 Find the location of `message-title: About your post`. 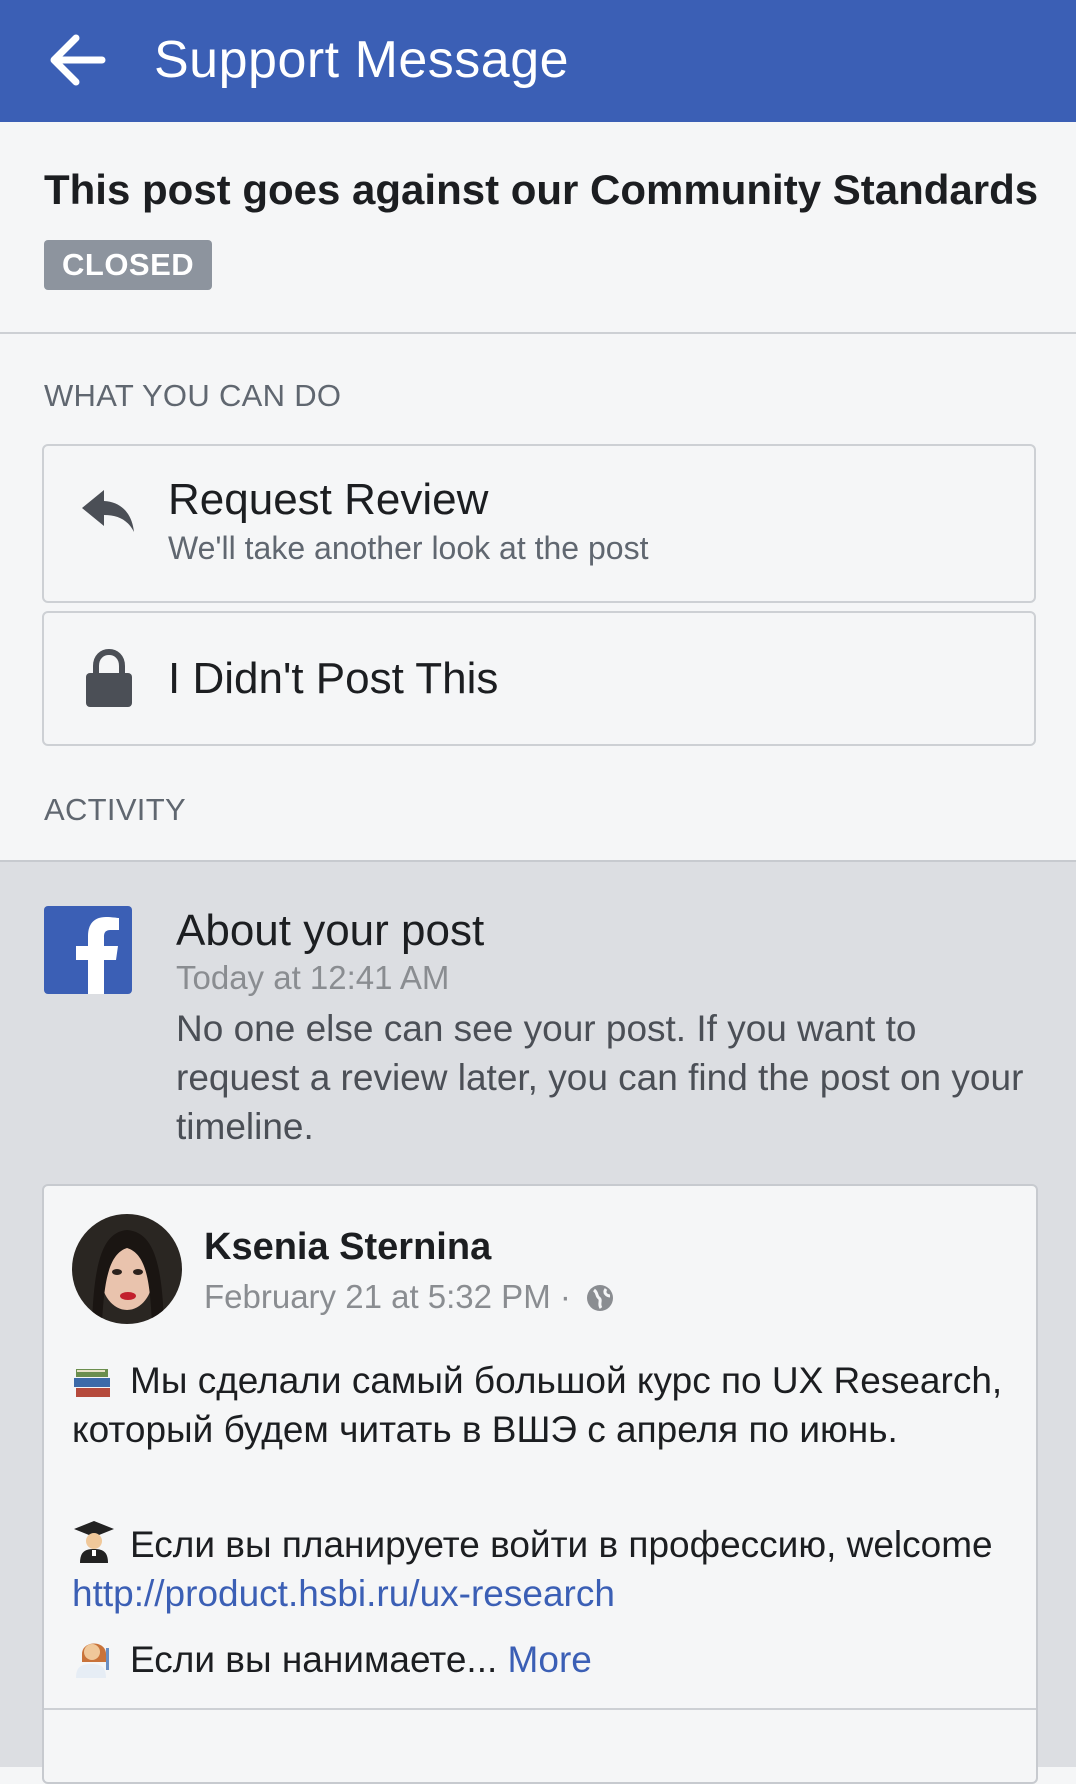

message-title: About your post is located at coordinates (330, 930).